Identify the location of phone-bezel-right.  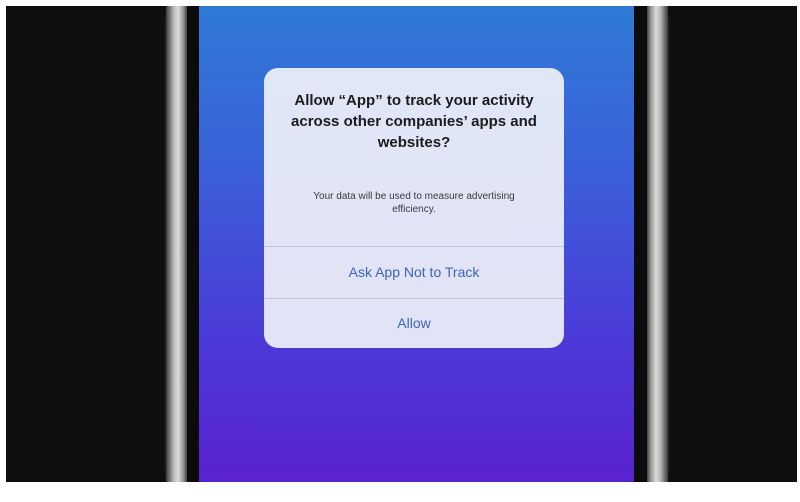
(640, 244).